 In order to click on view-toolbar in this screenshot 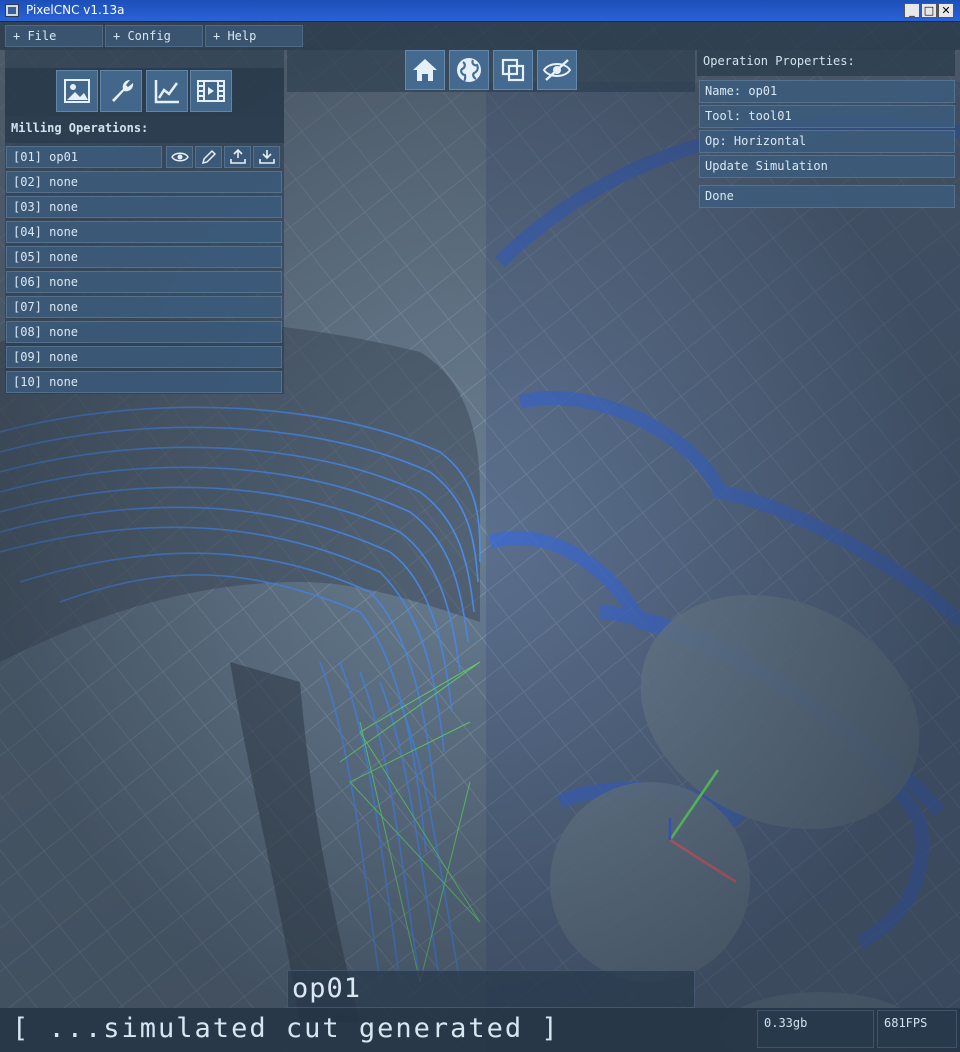, I will do `click(491, 71)`.